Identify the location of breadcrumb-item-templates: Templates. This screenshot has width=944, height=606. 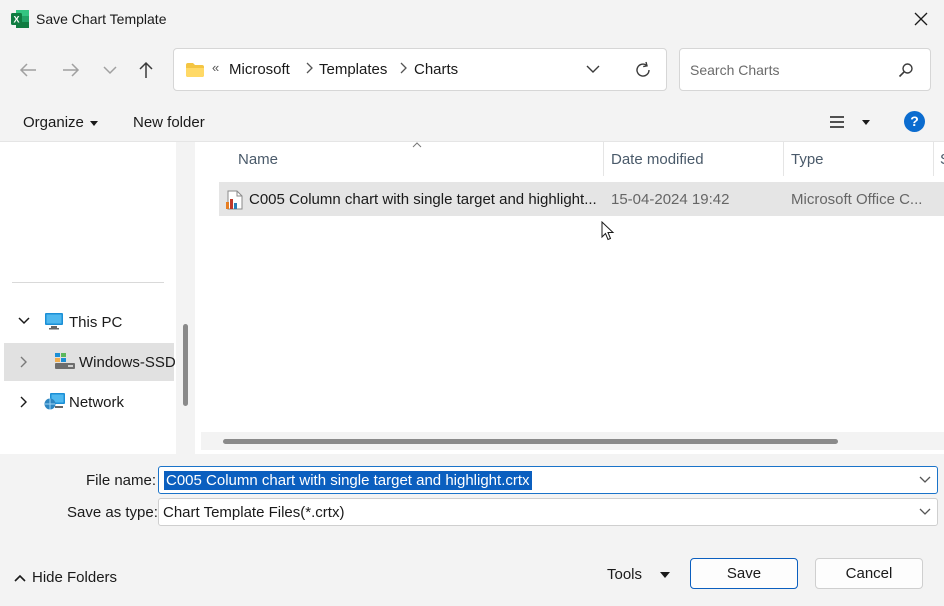
(353, 69).